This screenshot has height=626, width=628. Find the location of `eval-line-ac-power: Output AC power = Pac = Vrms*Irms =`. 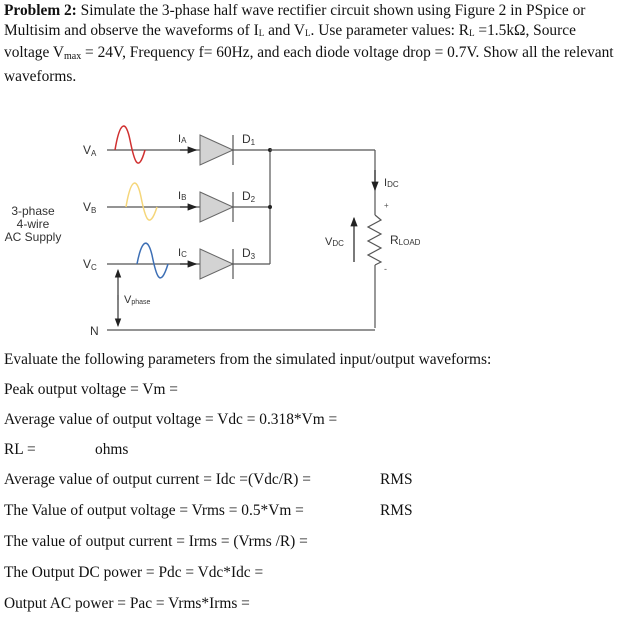

eval-line-ac-power: Output AC power = Pac = Vrms*Irms = is located at coordinates (127, 603).